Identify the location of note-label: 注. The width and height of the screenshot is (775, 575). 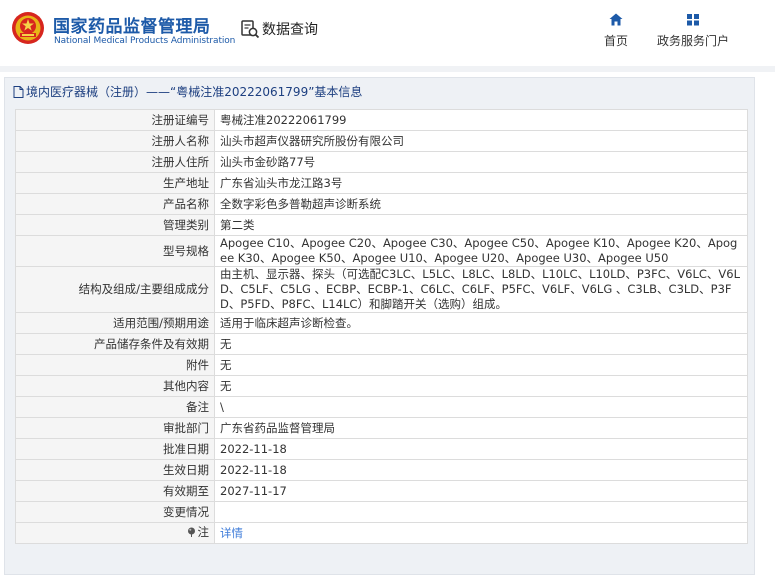
(198, 532).